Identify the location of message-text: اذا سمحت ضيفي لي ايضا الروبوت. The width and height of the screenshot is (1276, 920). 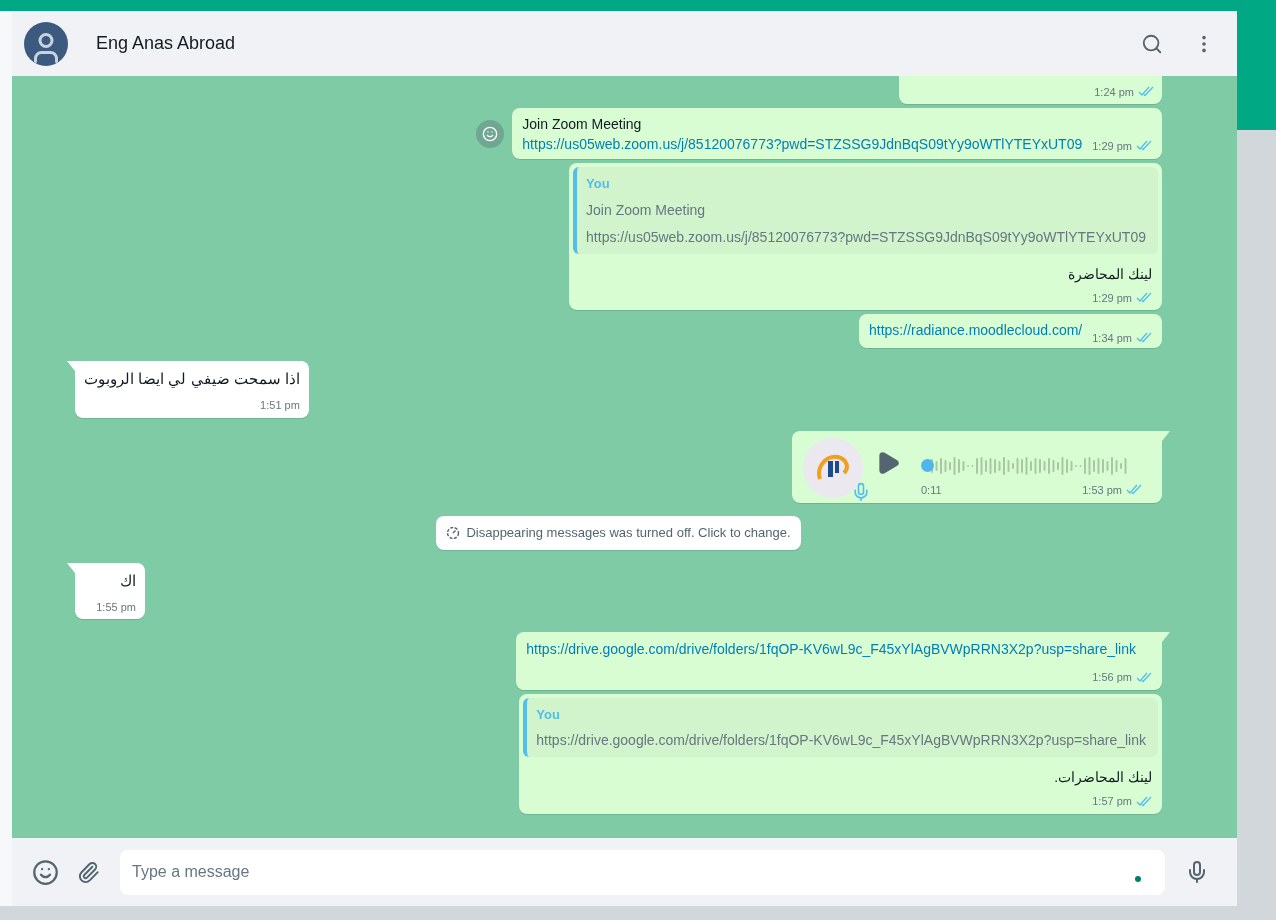
(192, 379).